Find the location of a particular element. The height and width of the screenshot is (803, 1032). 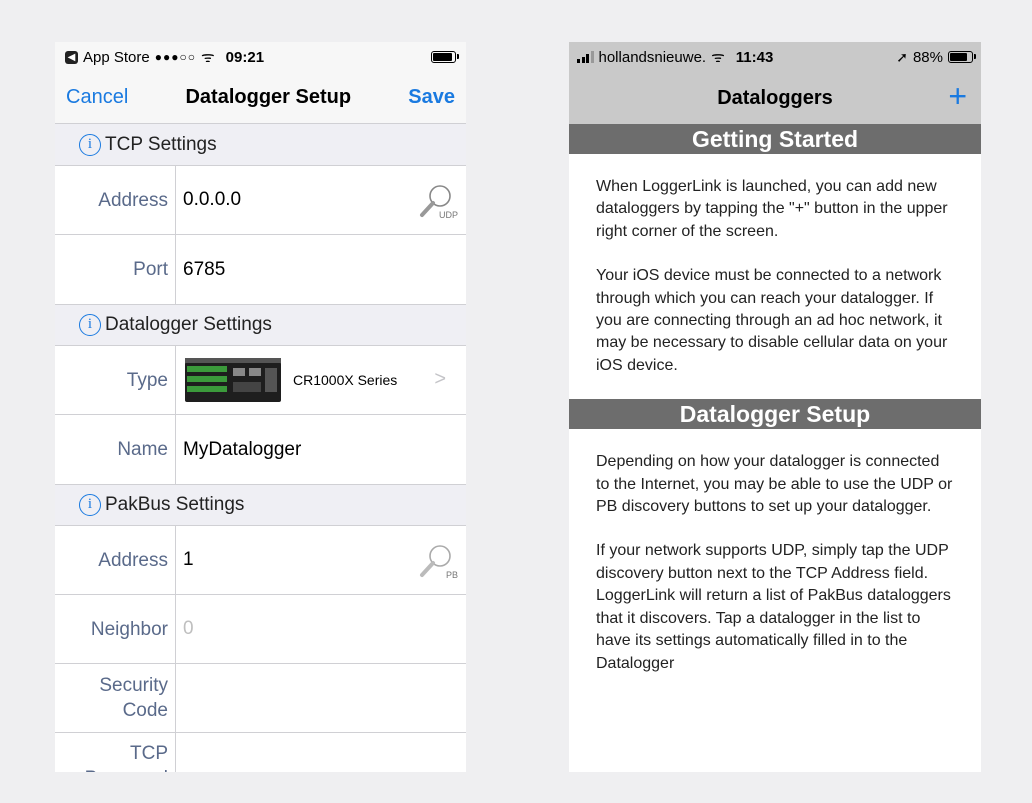

add-datalogger-button: + is located at coordinates (957, 96).